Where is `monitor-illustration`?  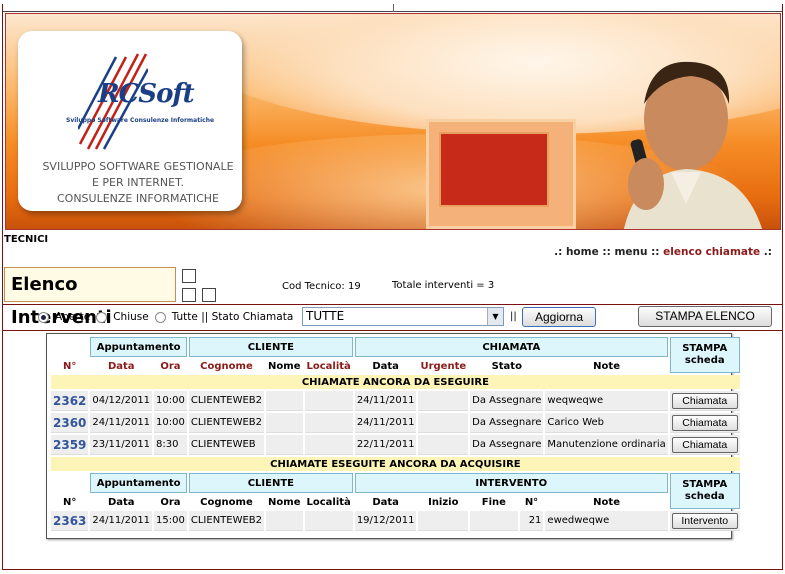 monitor-illustration is located at coordinates (501, 174).